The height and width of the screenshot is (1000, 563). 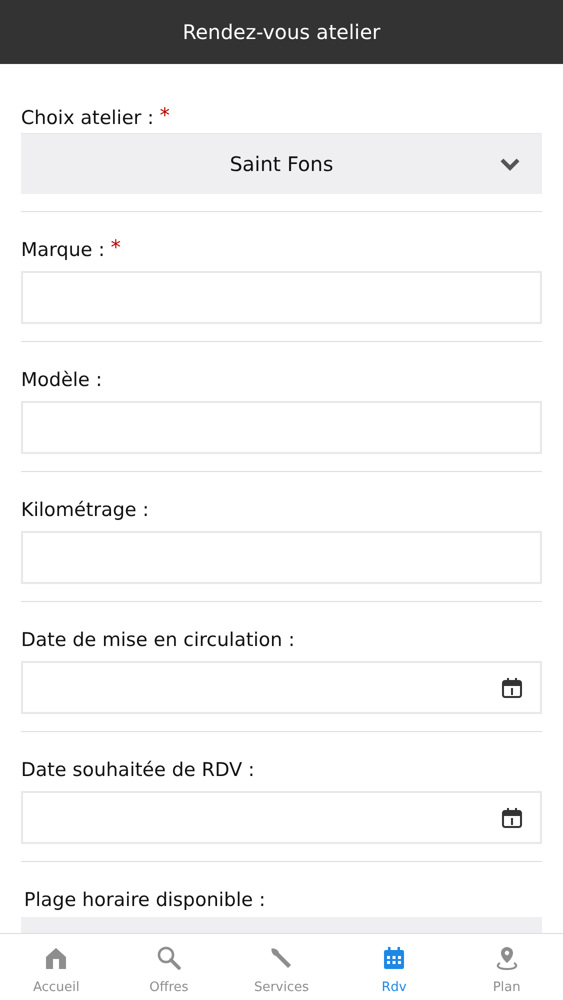 What do you see at coordinates (510, 164) in the screenshot?
I see `chevron-down-icon` at bounding box center [510, 164].